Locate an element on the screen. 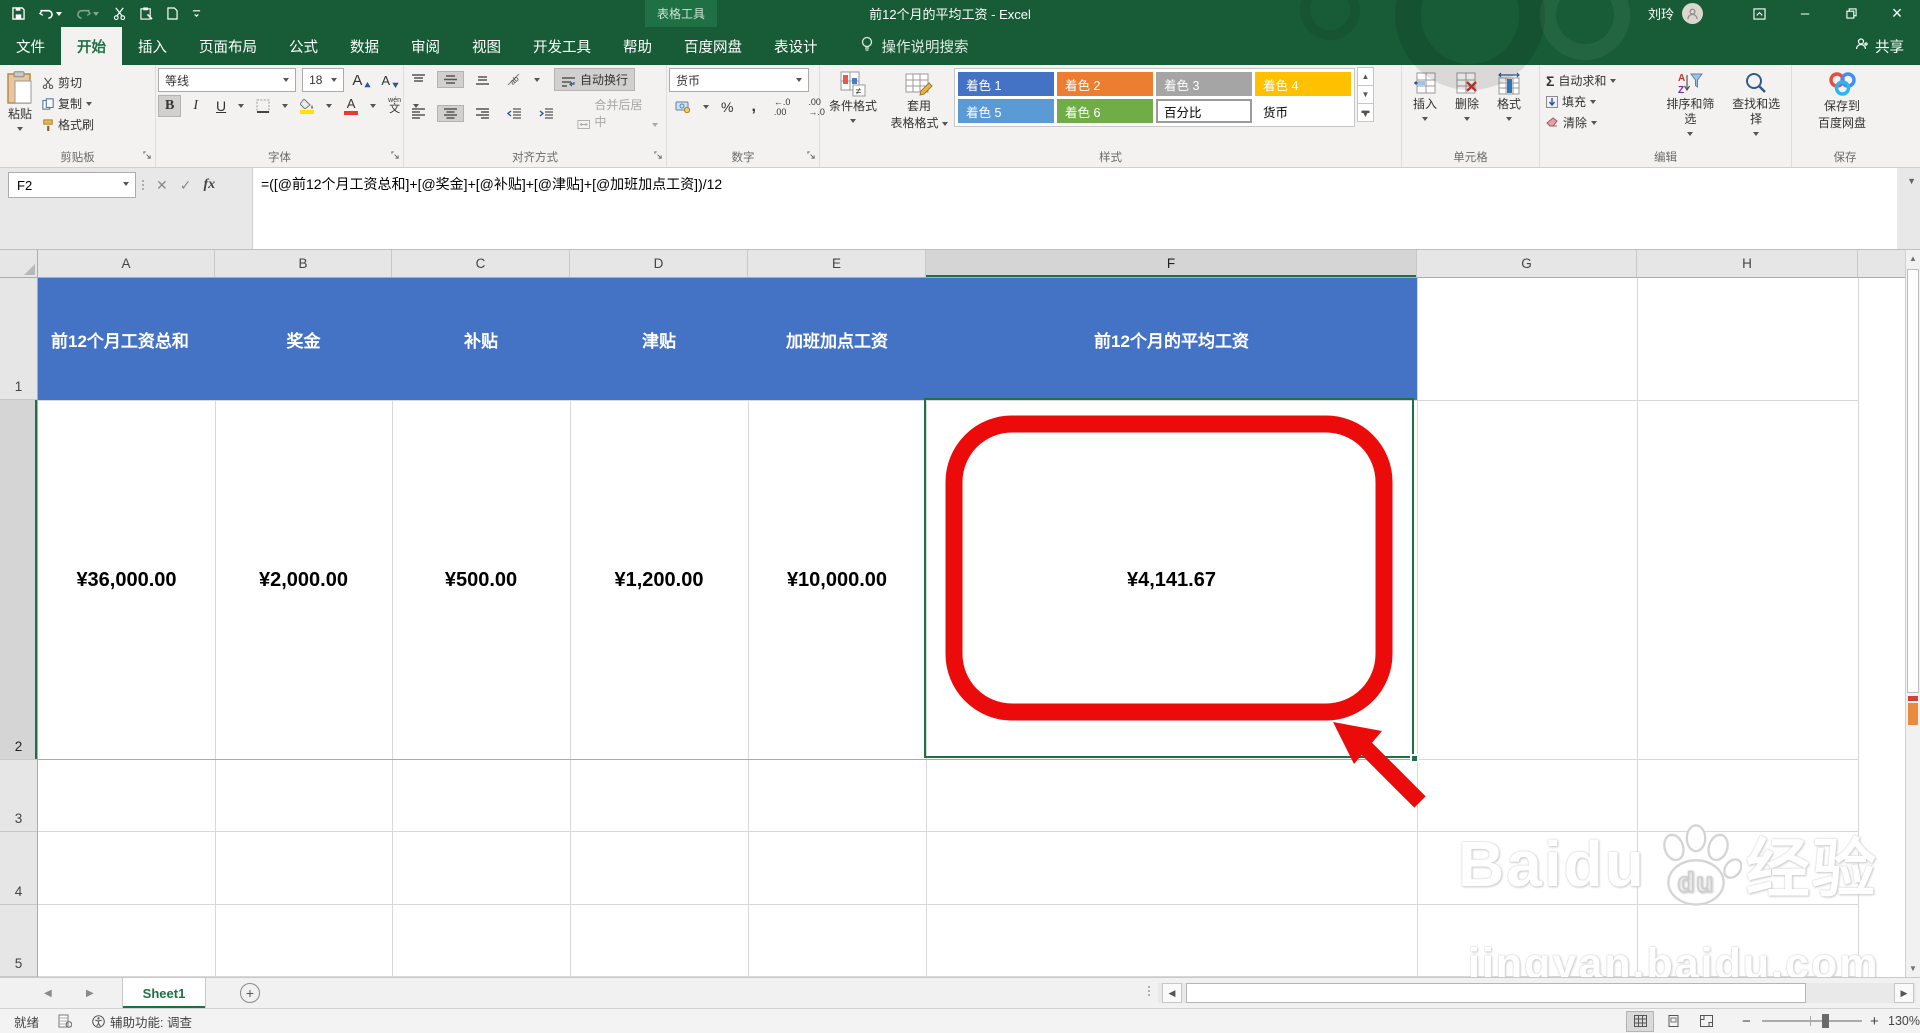 Image resolution: width=1920 pixels, height=1033 pixels. fill-color-dropdown is located at coordinates (329, 107).